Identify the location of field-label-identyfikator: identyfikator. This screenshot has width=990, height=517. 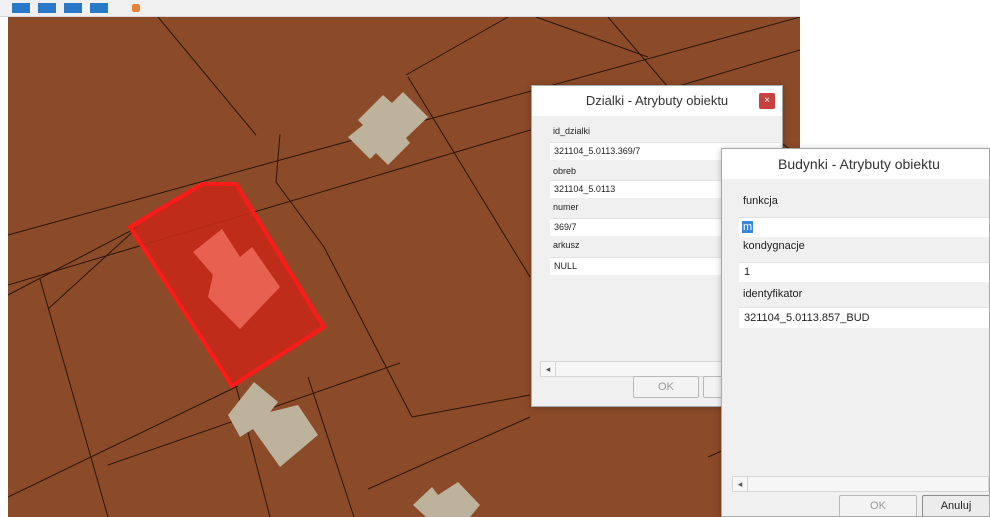
(773, 294).